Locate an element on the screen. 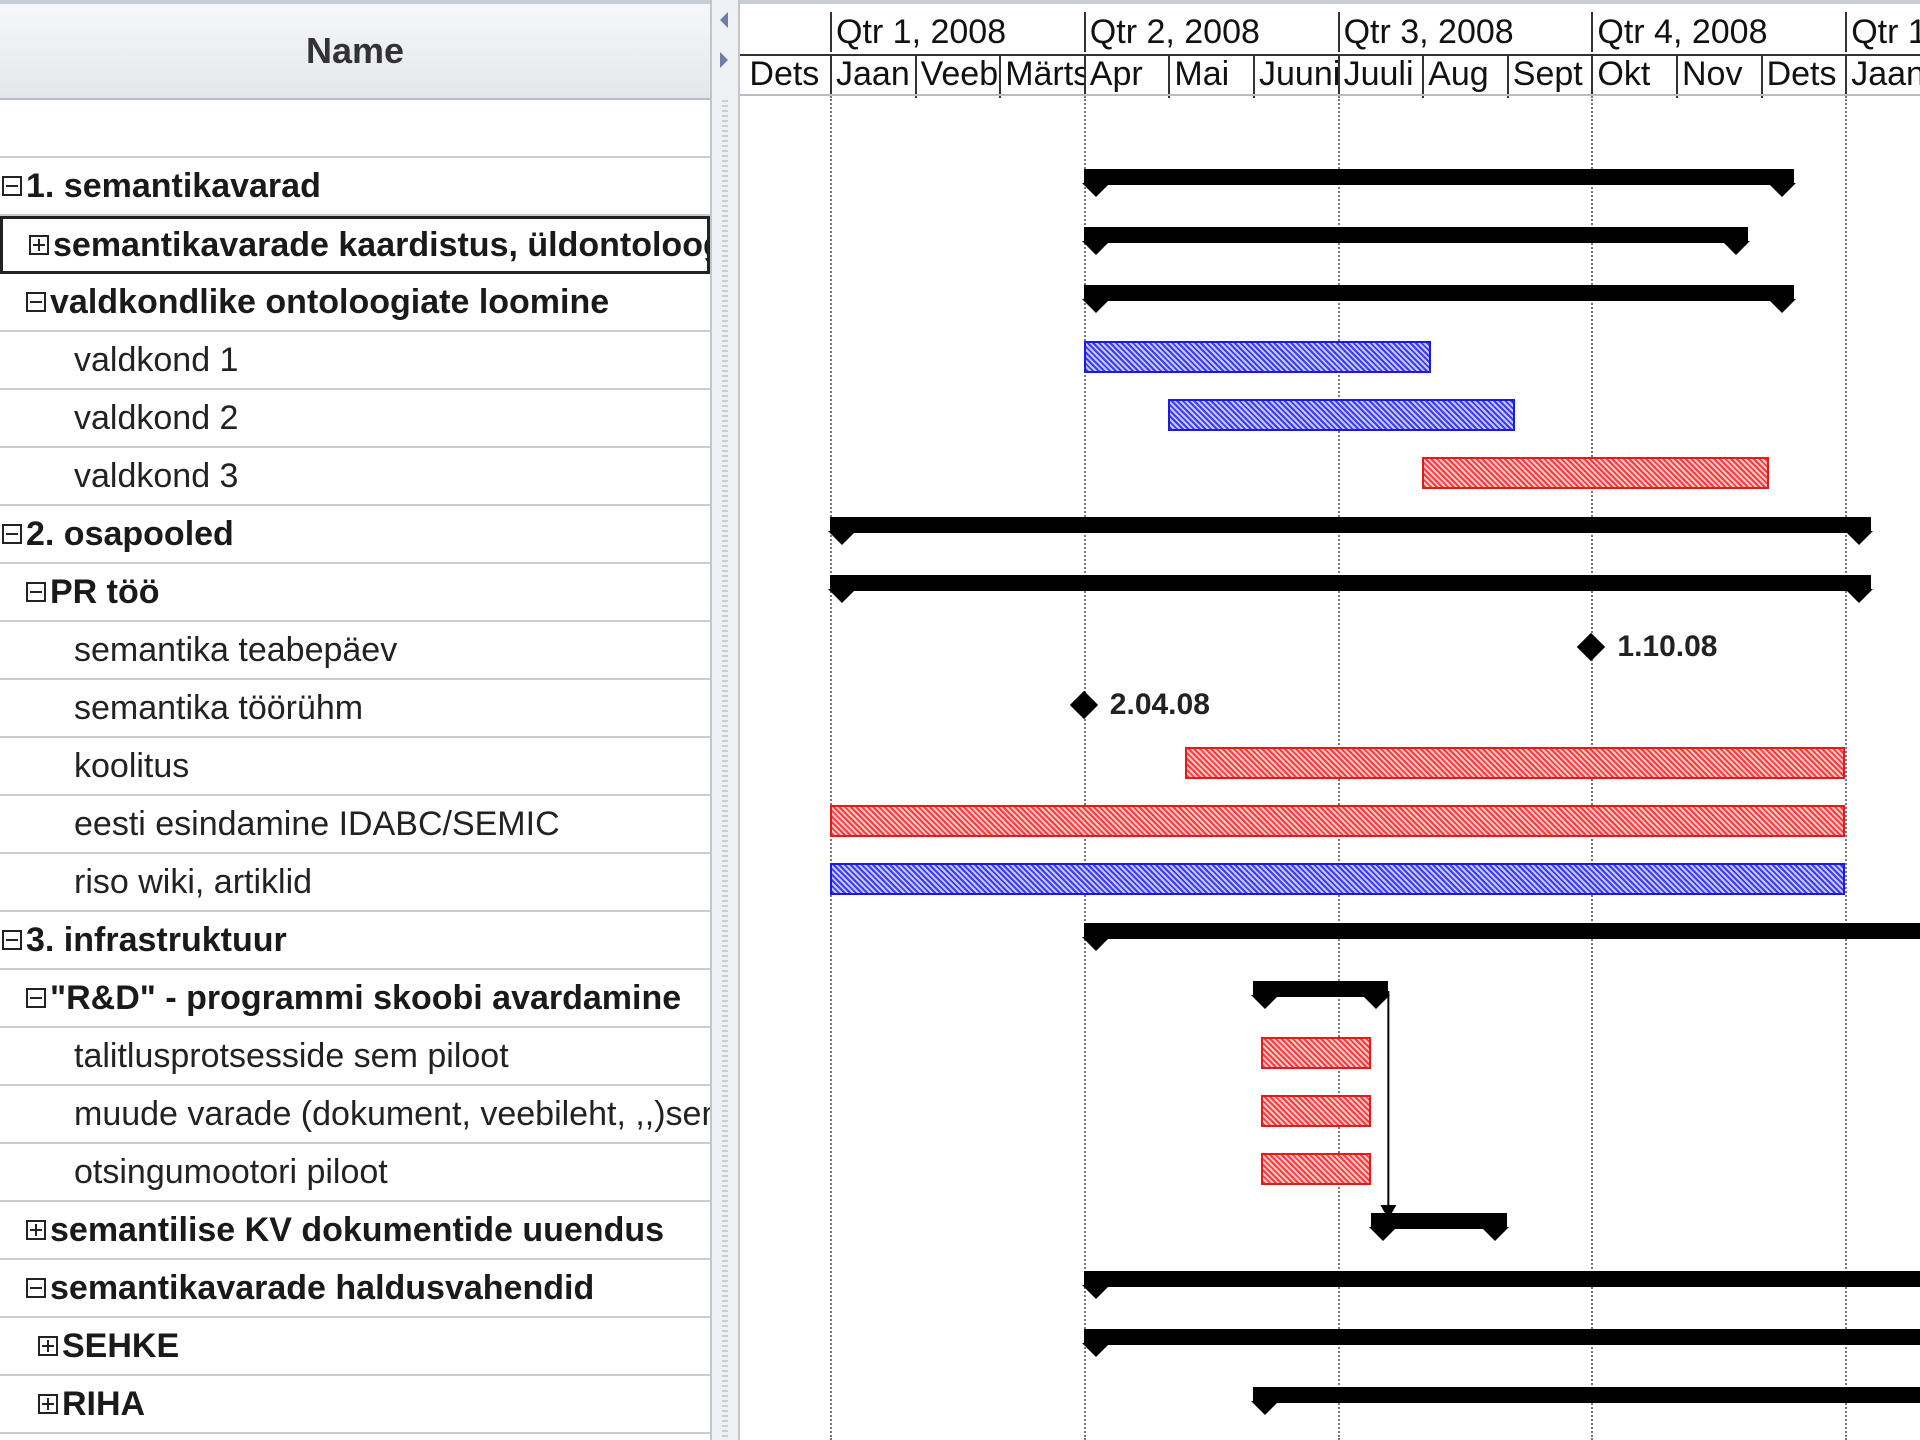 The image size is (1920, 1440). task-name-label: talitlusprotsesside sem piloot is located at coordinates (291, 1055).